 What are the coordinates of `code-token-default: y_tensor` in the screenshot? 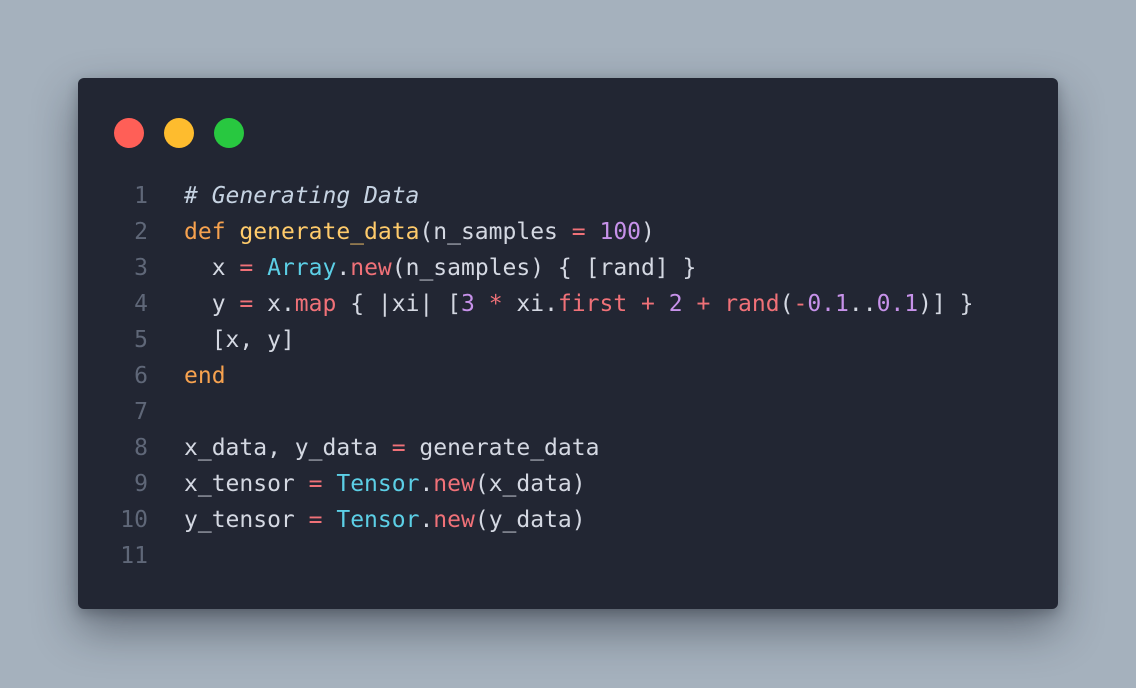 It's located at (246, 520).